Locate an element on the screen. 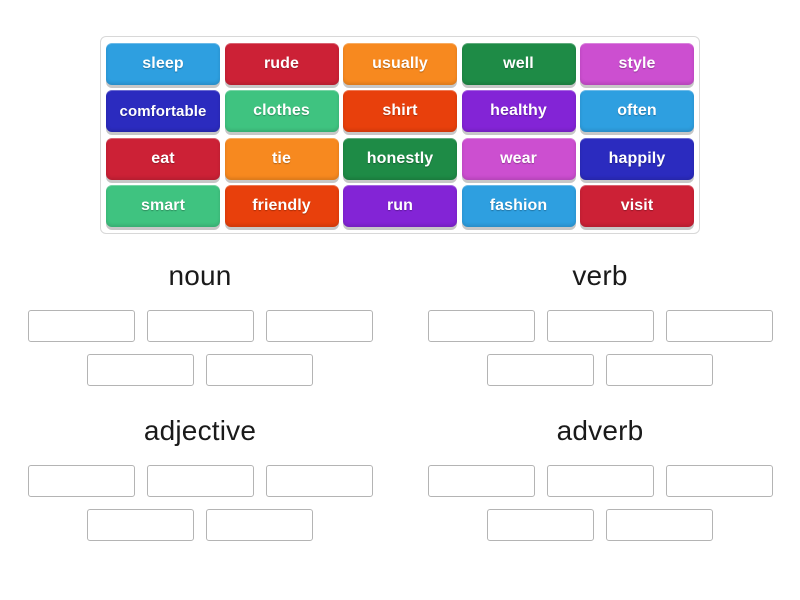  word-tile-style: style is located at coordinates (637, 64).